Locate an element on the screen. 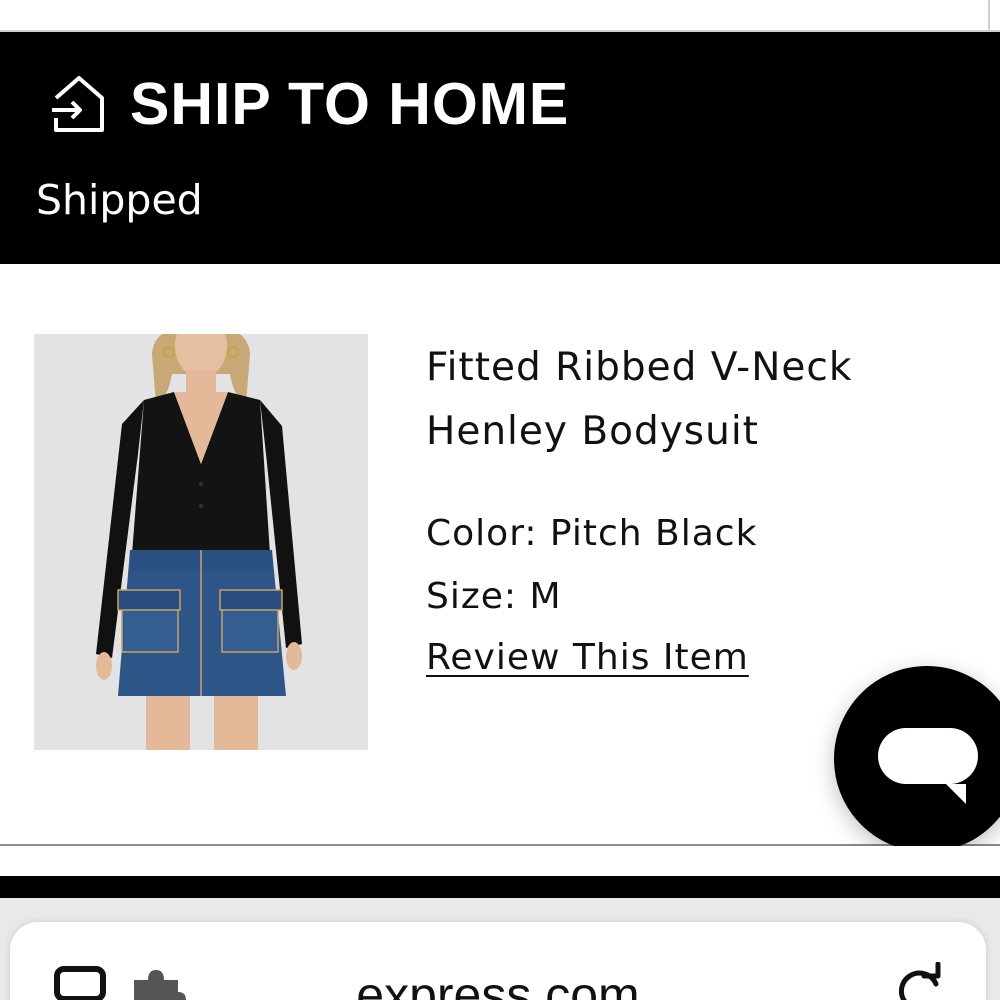  item-size: Size: M is located at coordinates (494, 596).